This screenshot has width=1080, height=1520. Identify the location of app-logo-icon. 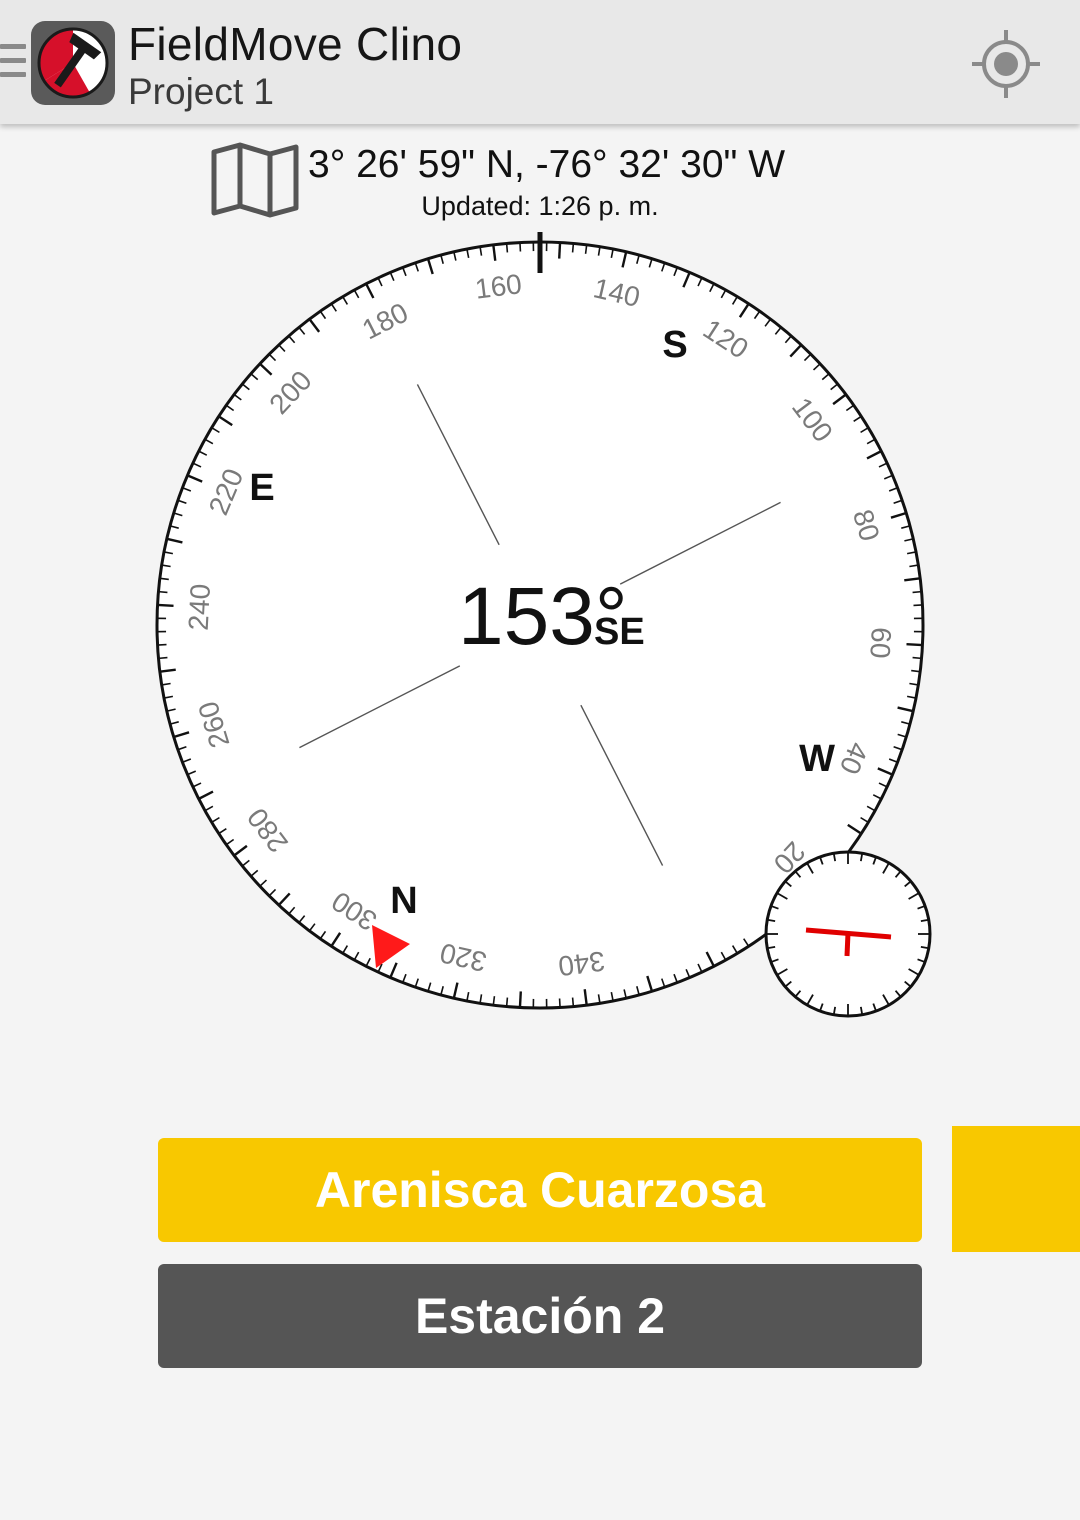
(73, 63).